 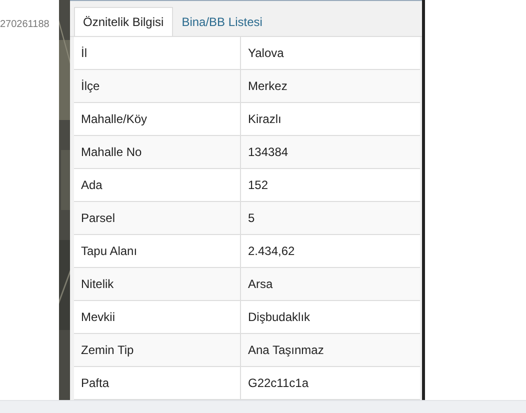 What do you see at coordinates (123, 21) in the screenshot?
I see `tab: Öznitelik Bilgisi` at bounding box center [123, 21].